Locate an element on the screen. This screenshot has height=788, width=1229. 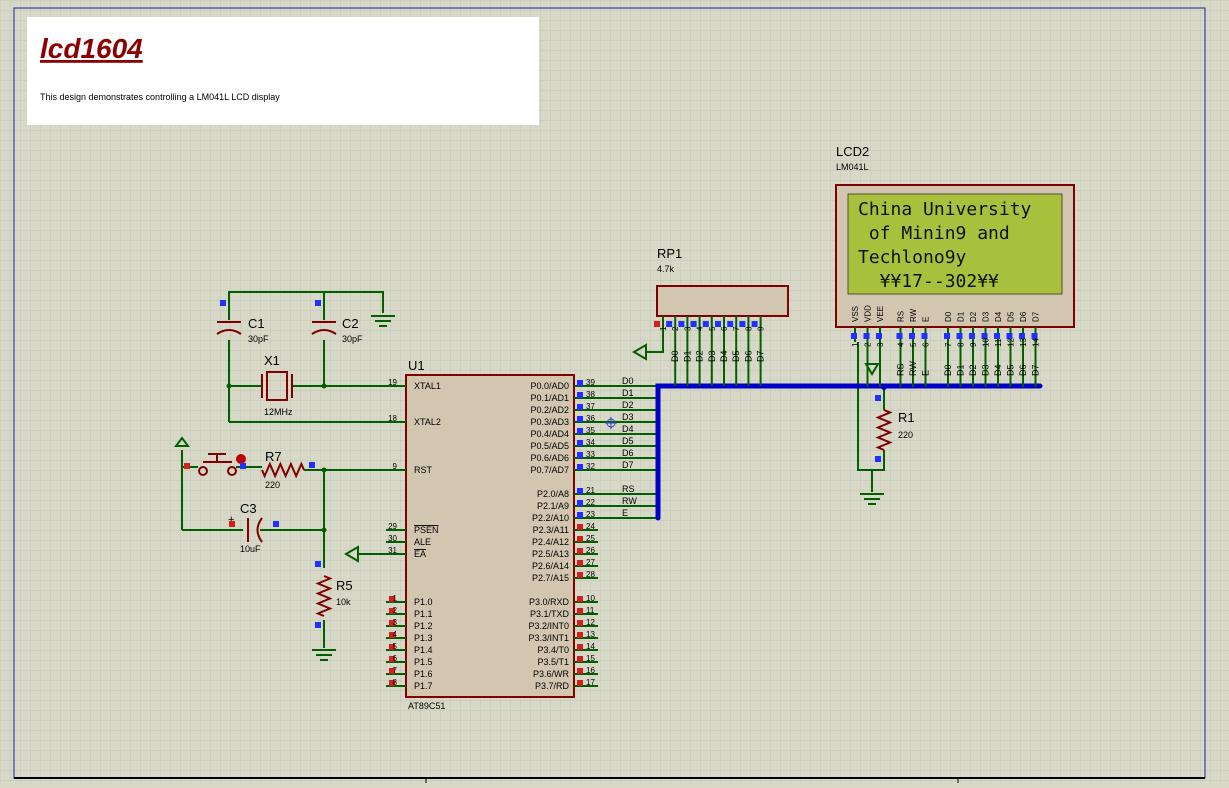
mcu-left-pin-name: P1.1 is located at coordinates (423, 614).